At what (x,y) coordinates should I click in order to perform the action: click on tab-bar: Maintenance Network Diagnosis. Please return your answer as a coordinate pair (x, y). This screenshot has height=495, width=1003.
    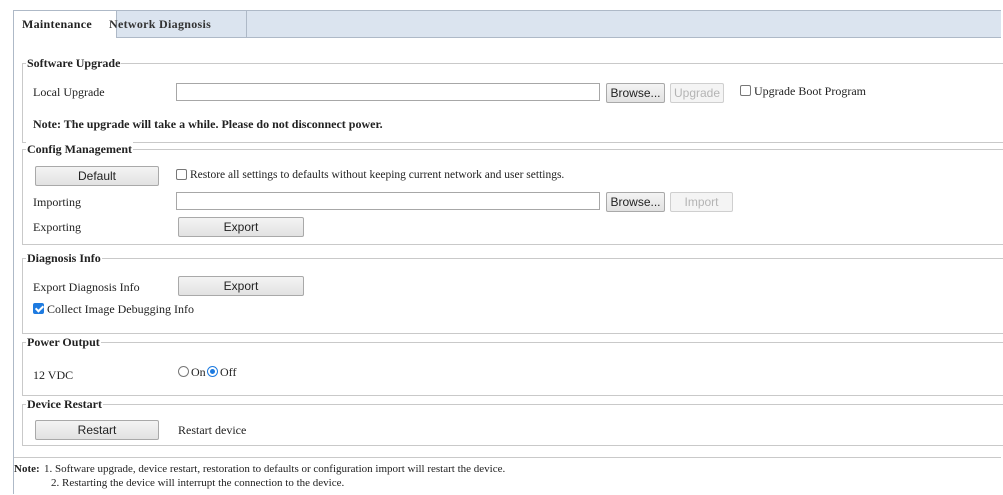
    Looking at the image, I should click on (507, 24).